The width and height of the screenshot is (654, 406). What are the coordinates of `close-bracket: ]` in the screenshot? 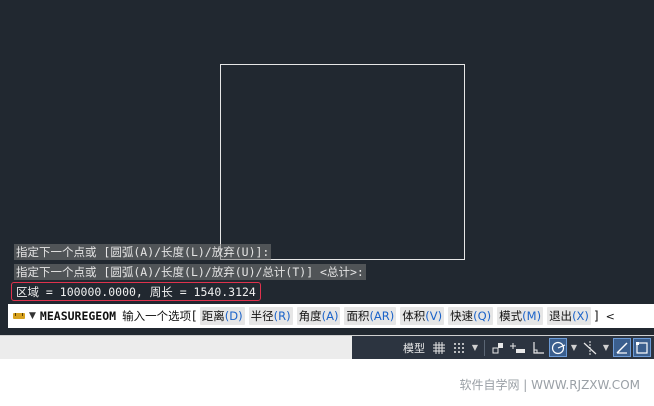 It's located at (596, 316).